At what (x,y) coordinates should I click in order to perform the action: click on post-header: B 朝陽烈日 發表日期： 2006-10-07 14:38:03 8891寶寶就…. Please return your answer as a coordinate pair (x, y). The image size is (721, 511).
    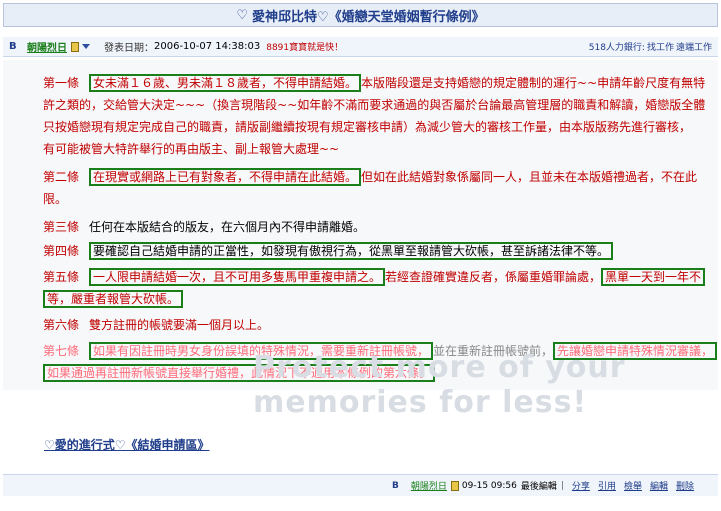
    Looking at the image, I should click on (360, 47).